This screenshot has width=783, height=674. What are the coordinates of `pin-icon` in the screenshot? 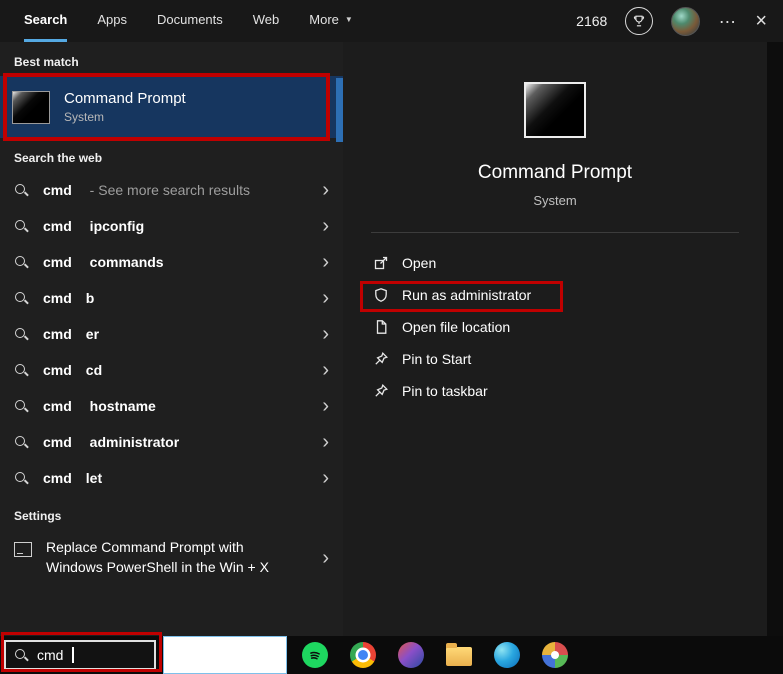 It's located at (381, 391).